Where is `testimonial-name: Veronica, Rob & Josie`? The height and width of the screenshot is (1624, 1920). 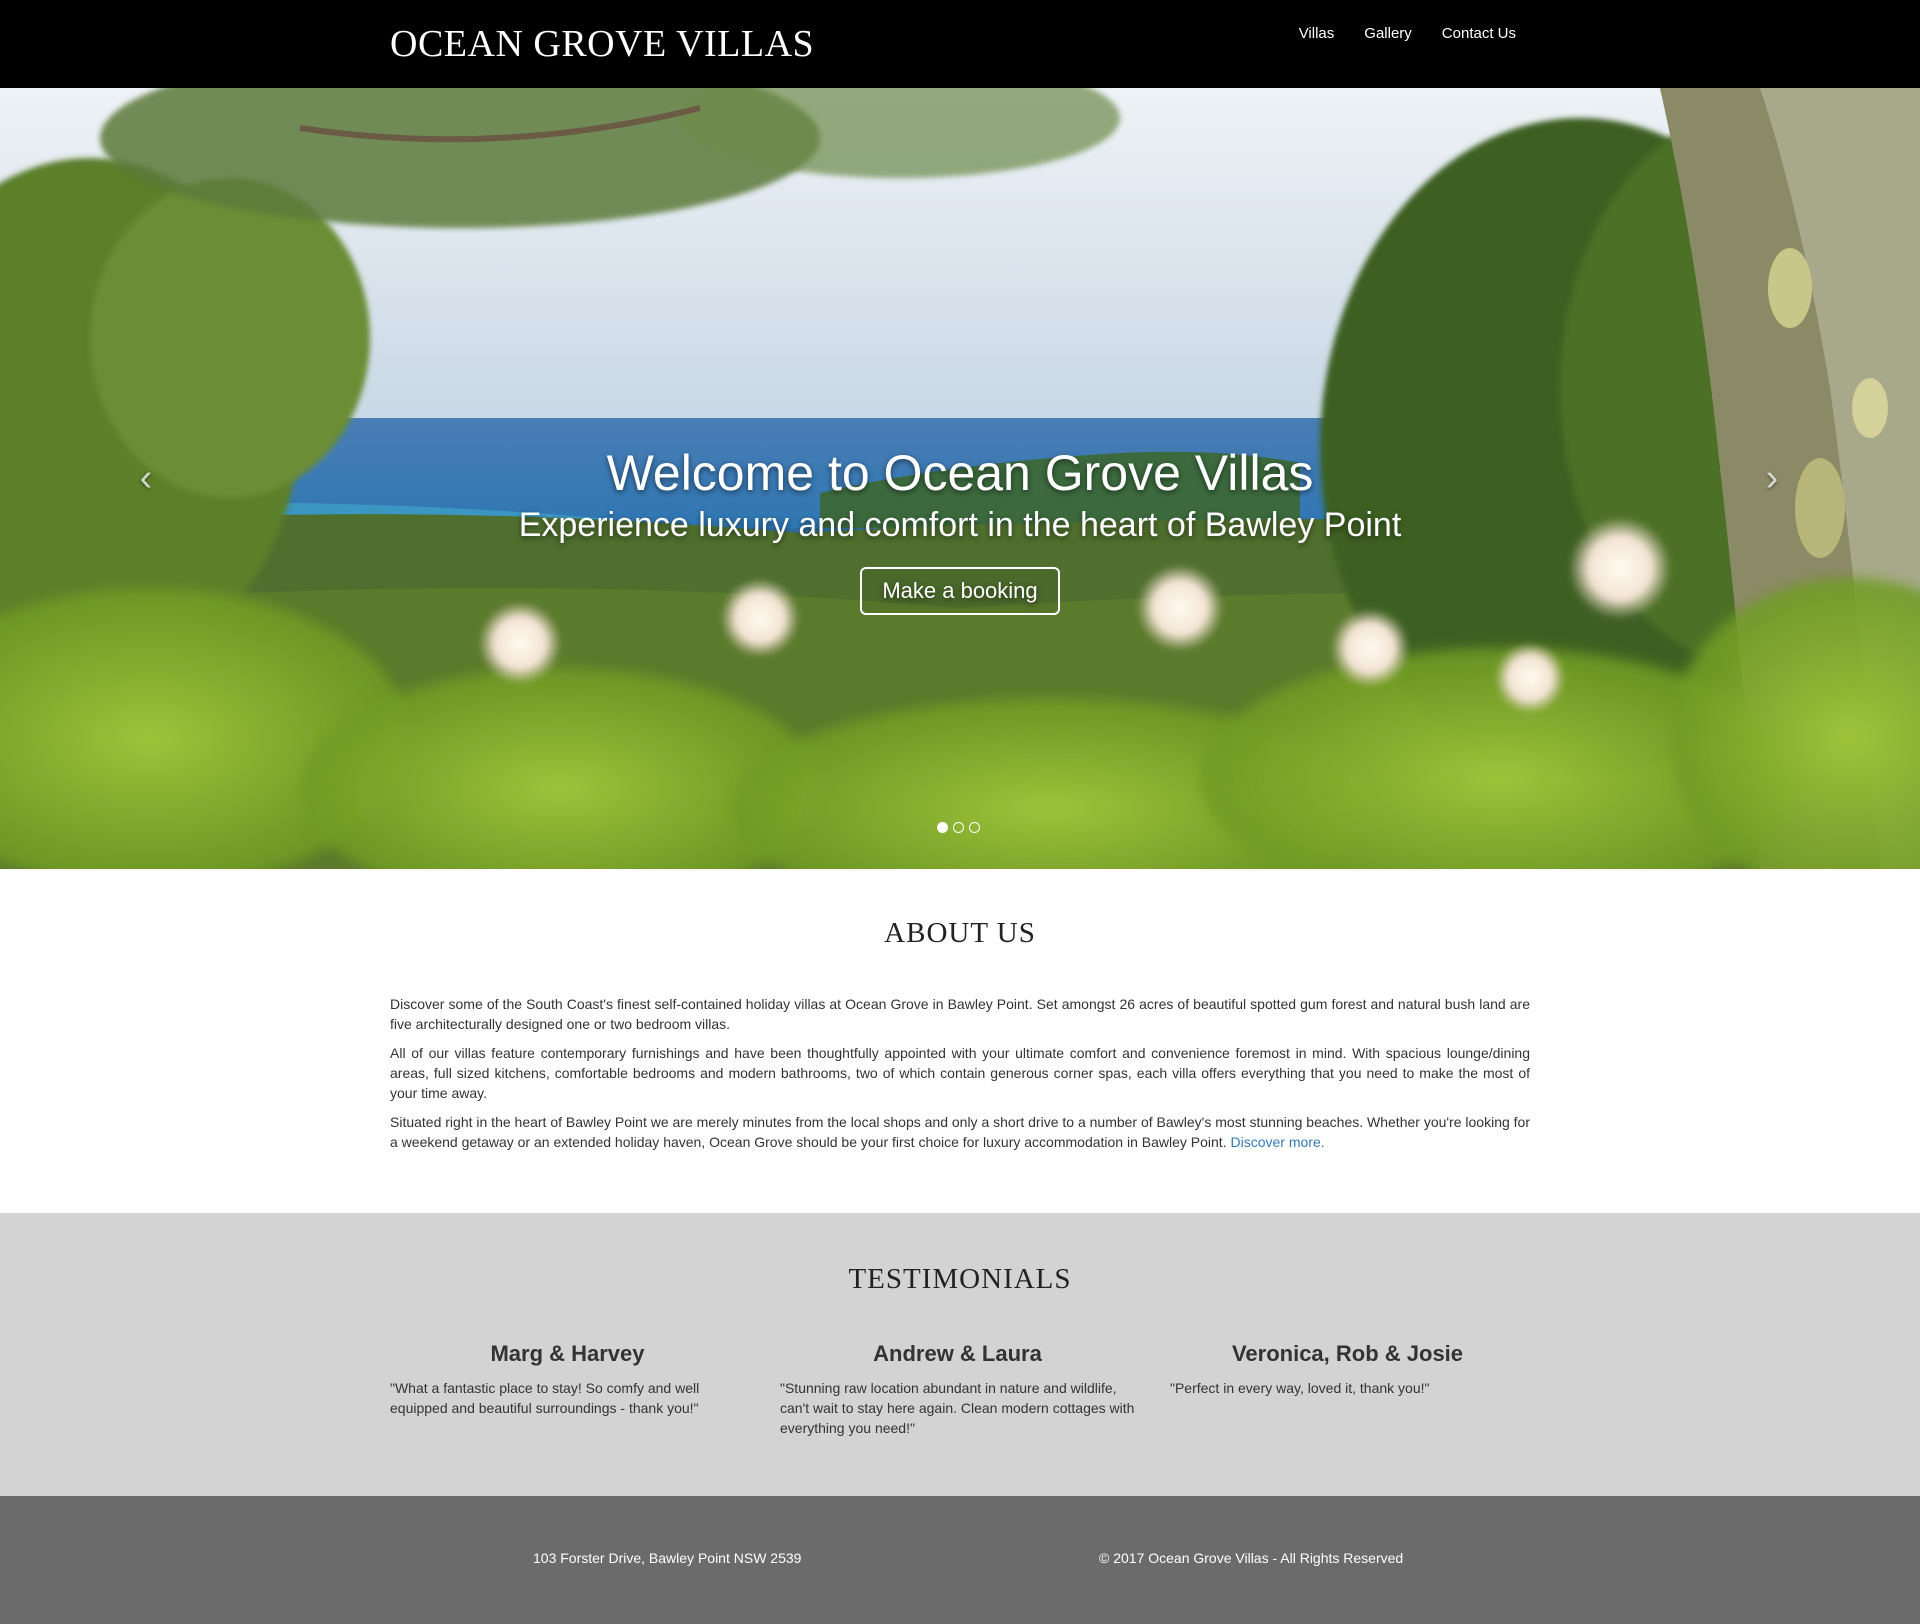 testimonial-name: Veronica, Rob & Josie is located at coordinates (1347, 1353).